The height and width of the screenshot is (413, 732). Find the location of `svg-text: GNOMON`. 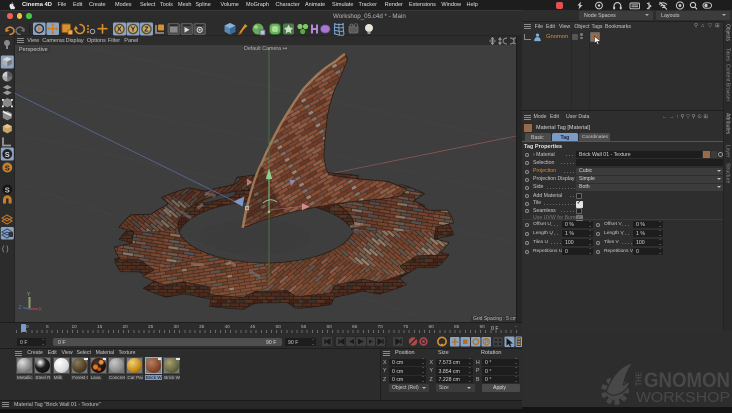

svg-text: GNOMON is located at coordinates (687, 380).